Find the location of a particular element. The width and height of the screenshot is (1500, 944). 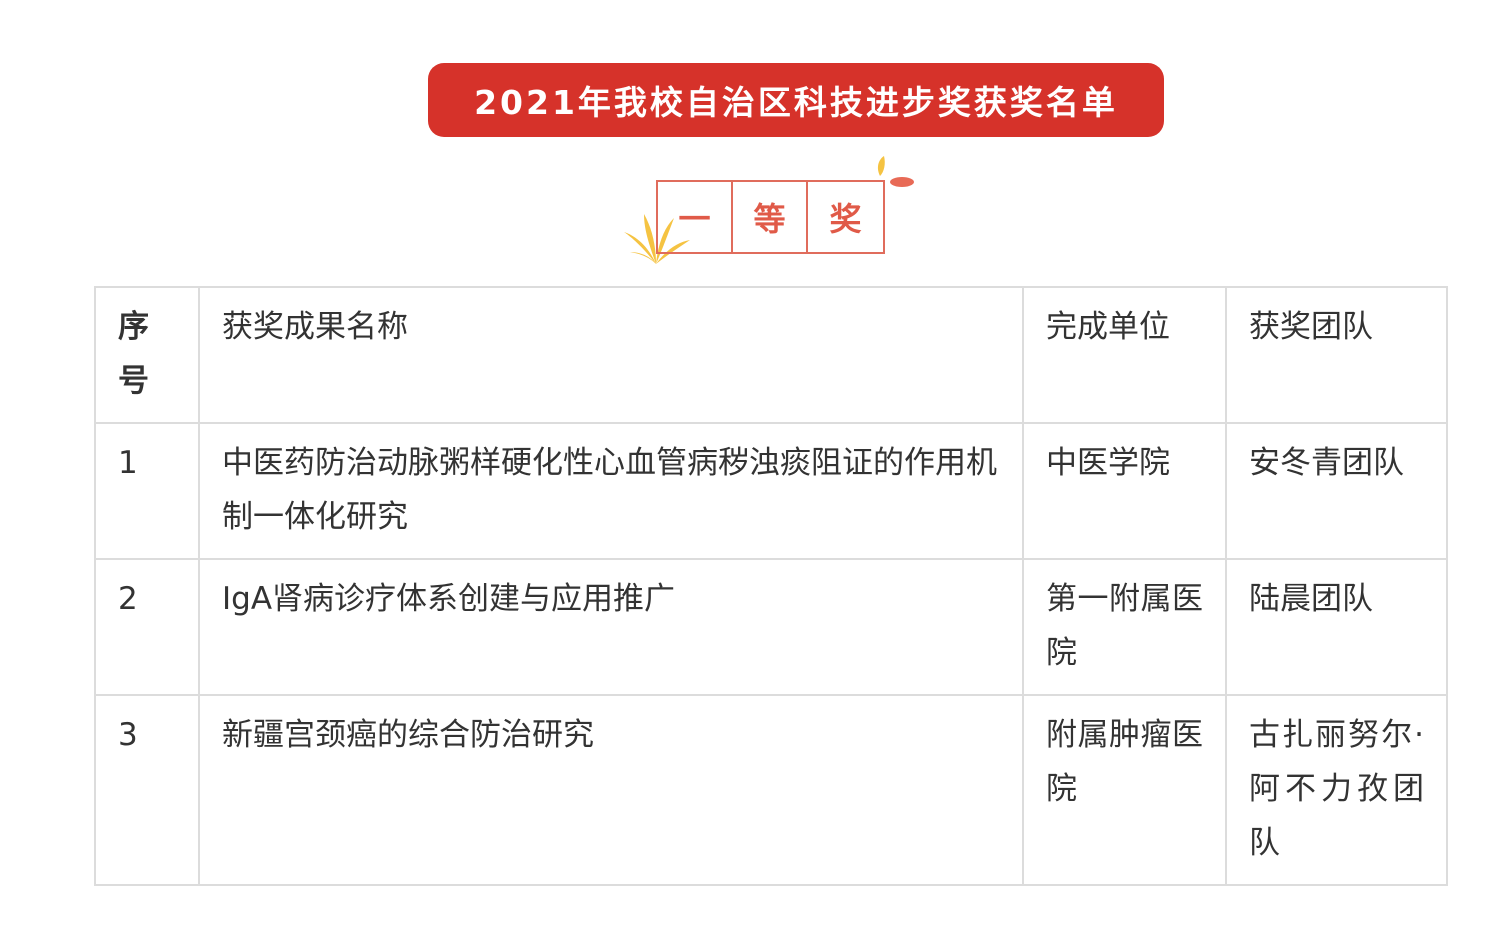

cell-unit: 附属肿瘤医院 is located at coordinates (1124, 790).